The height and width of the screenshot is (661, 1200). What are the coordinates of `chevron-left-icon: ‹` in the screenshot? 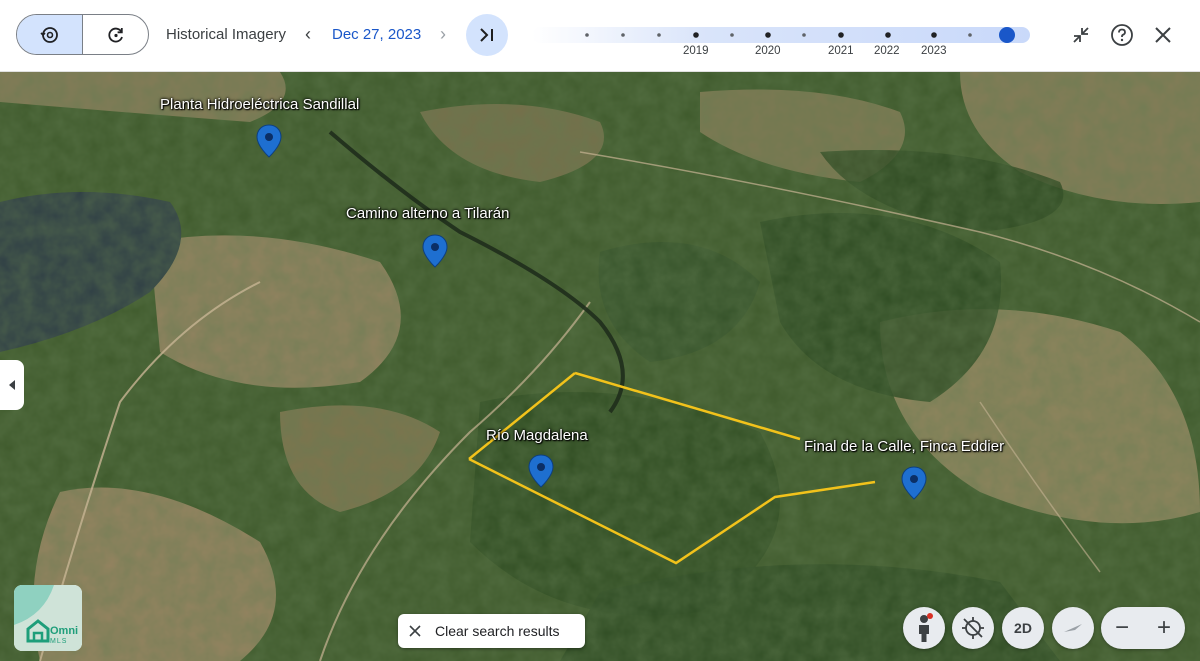 It's located at (308, 34).